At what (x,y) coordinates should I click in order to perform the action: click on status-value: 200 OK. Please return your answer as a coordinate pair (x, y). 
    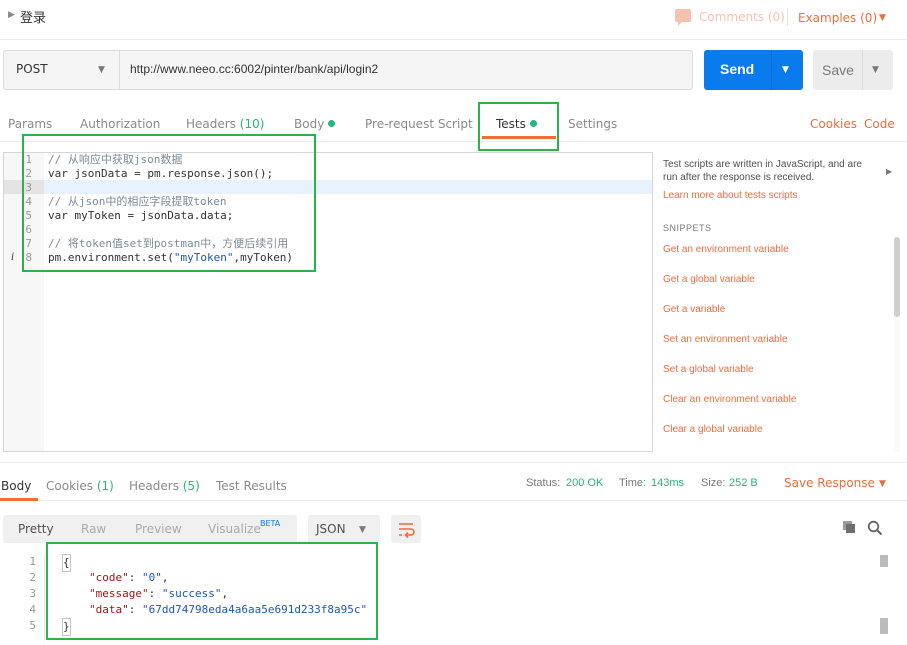
    Looking at the image, I should click on (584, 483).